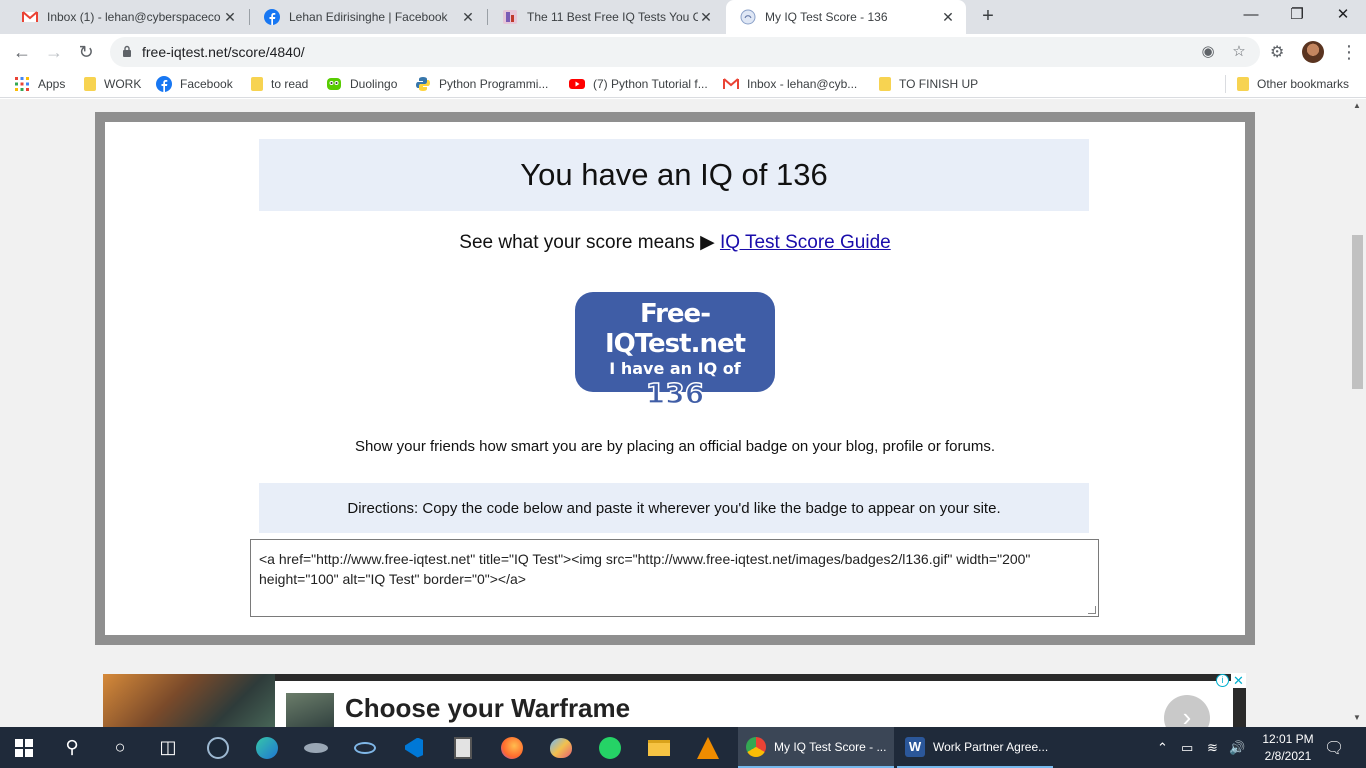  Describe the element at coordinates (1297, 15) in the screenshot. I see `restore-icon: ❐` at that location.